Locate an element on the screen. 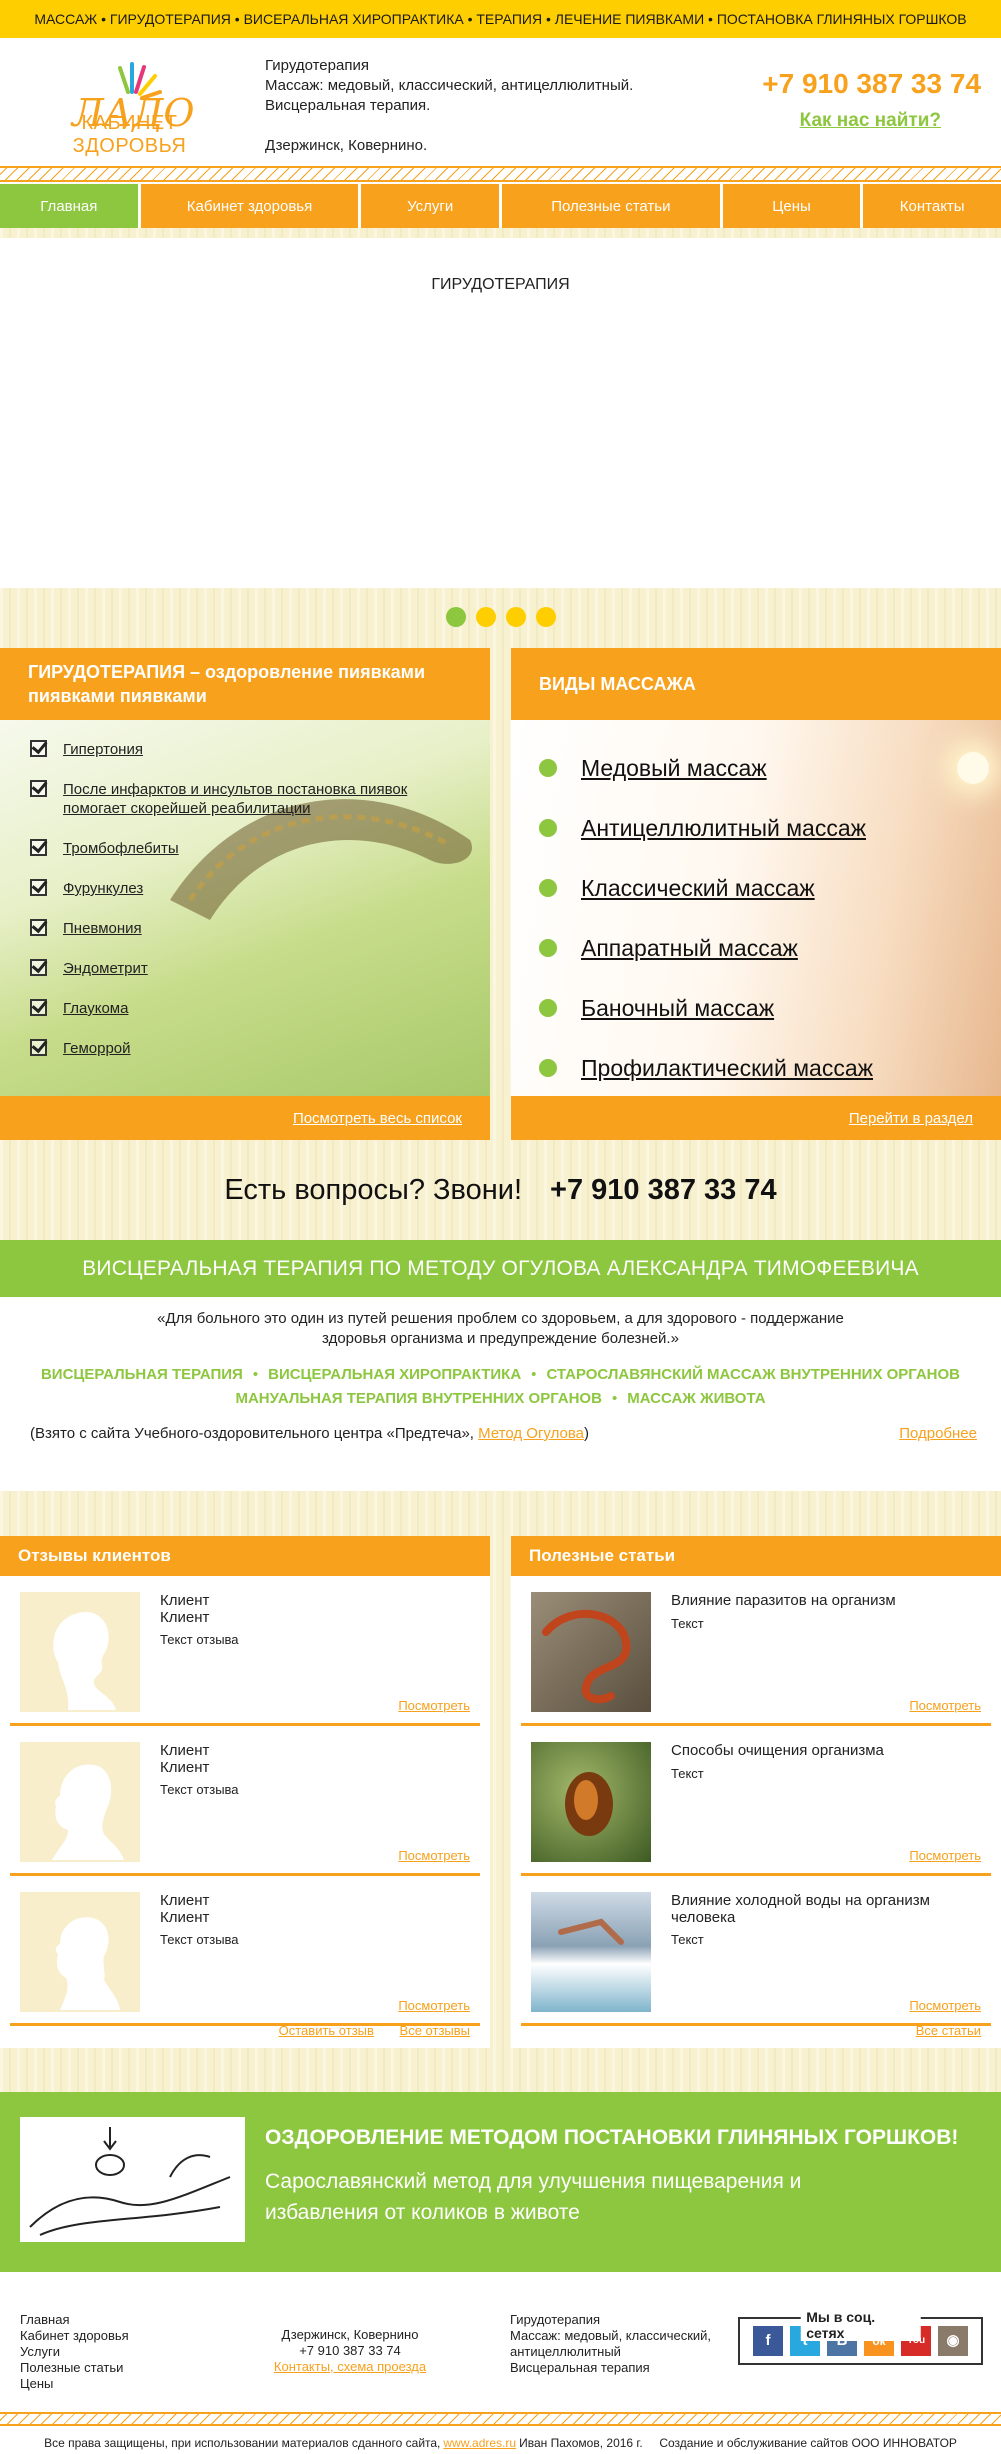 This screenshot has width=1001, height=2454. leave-review-link: Оставить отзыв is located at coordinates (326, 2030).